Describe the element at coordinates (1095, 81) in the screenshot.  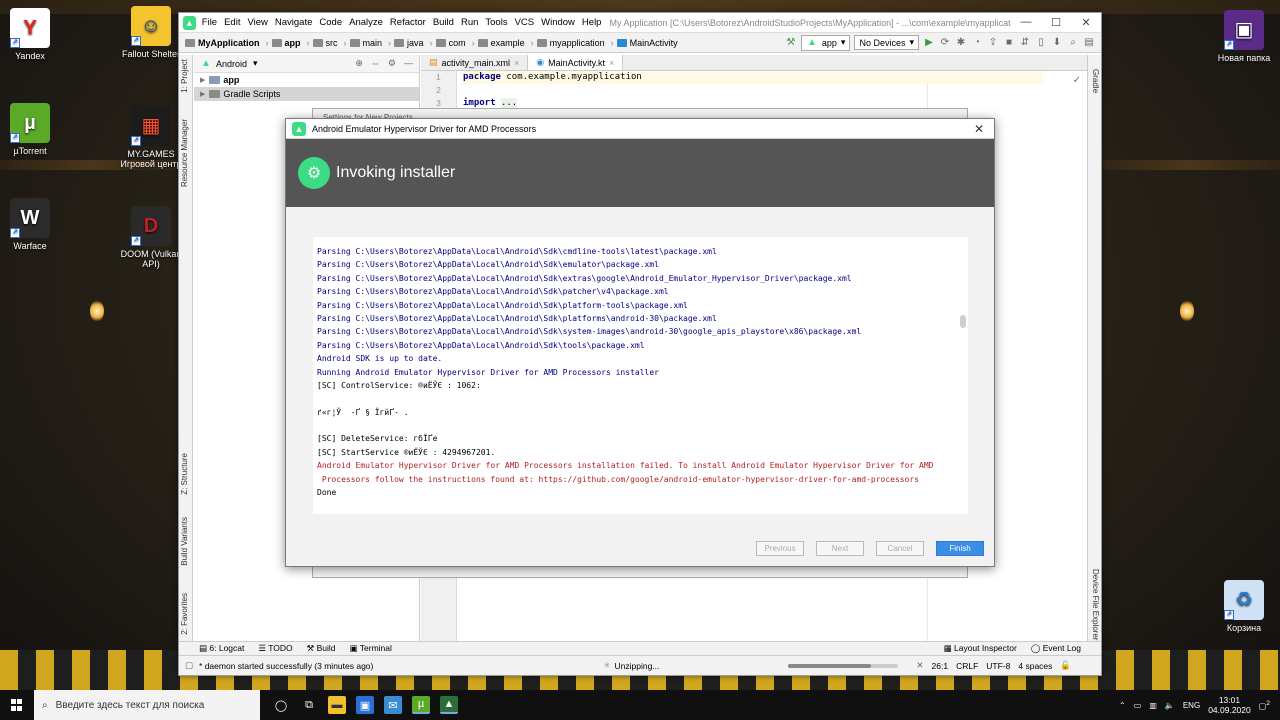
I see `tab-gradle: Gradle` at that location.